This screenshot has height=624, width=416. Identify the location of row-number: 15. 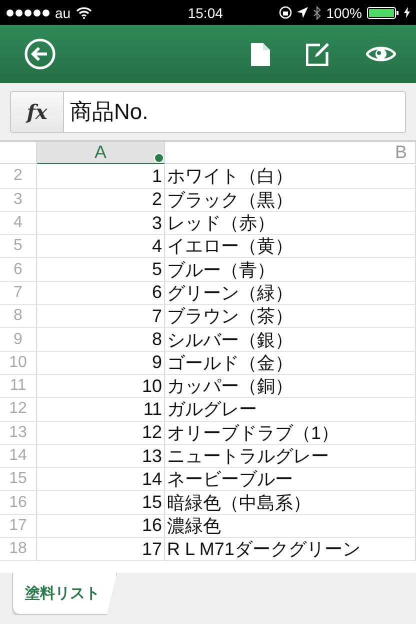
(18, 480).